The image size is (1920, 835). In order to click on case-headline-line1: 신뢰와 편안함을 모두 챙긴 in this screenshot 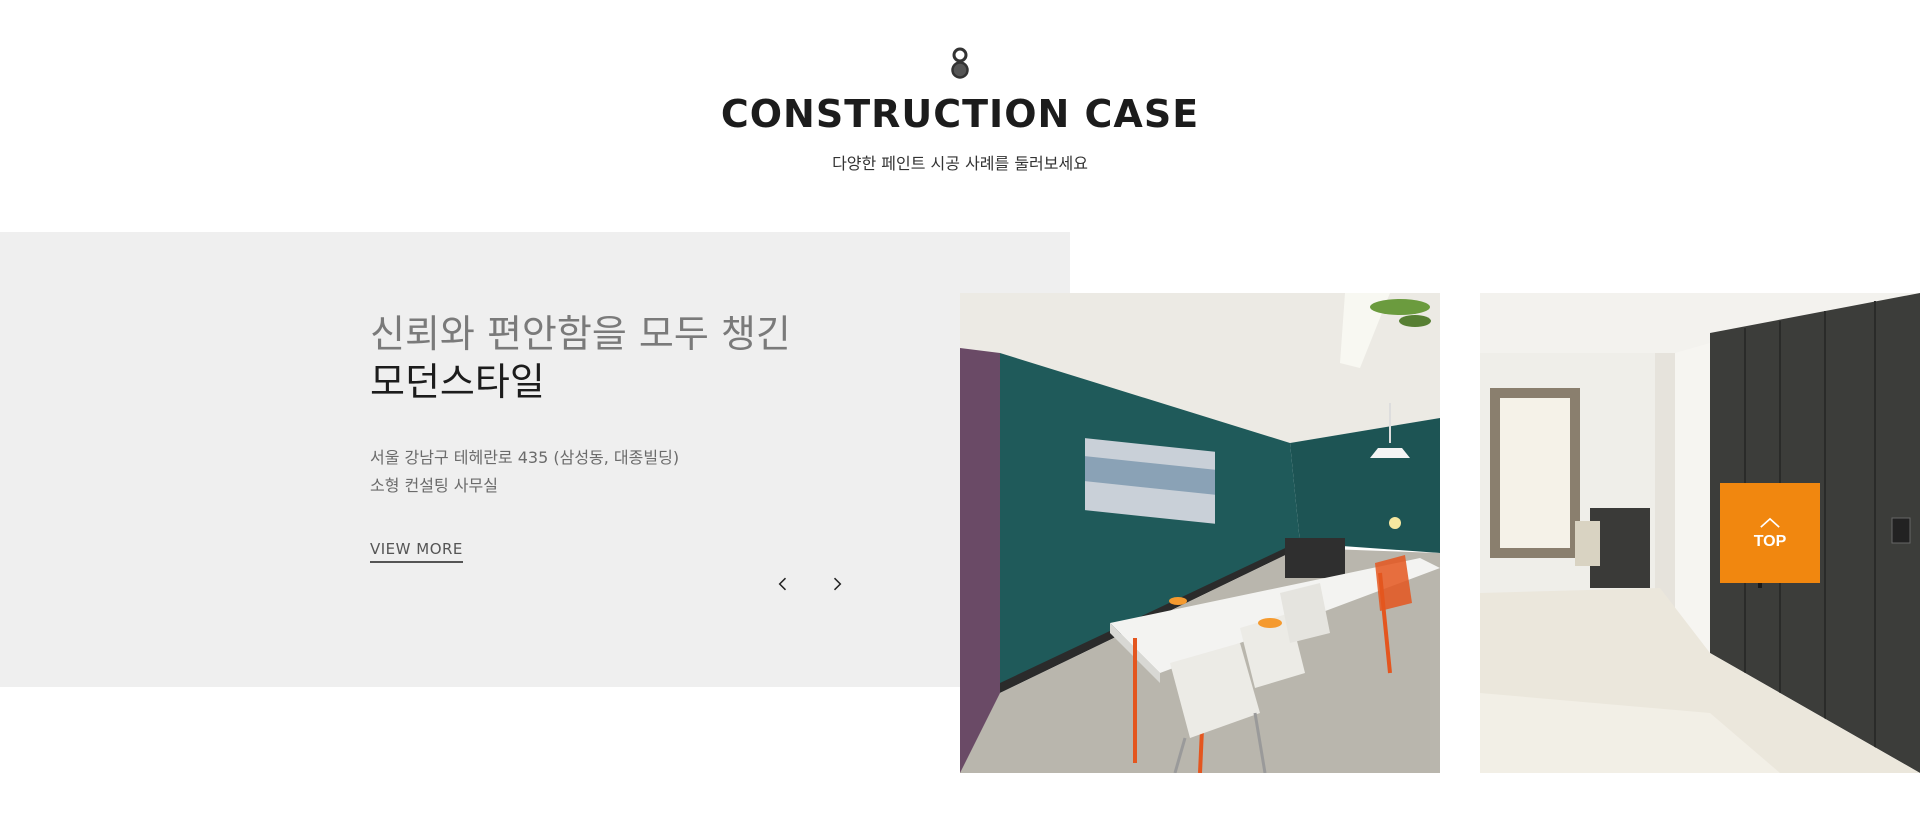, I will do `click(580, 334)`.